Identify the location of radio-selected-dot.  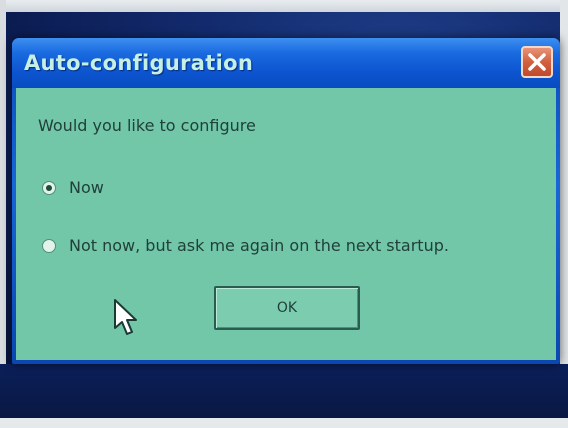
(49, 187).